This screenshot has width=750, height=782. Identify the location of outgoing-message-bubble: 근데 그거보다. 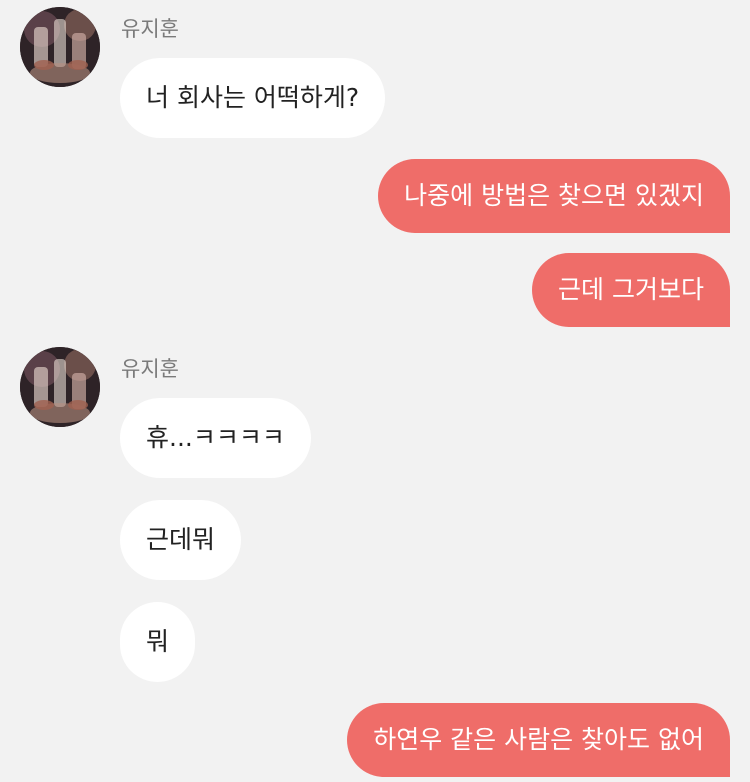
(631, 290).